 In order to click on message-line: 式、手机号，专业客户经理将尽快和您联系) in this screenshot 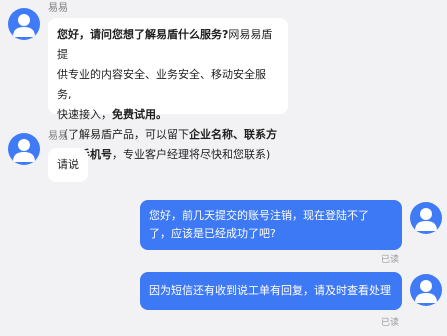, I will do `click(168, 155)`.